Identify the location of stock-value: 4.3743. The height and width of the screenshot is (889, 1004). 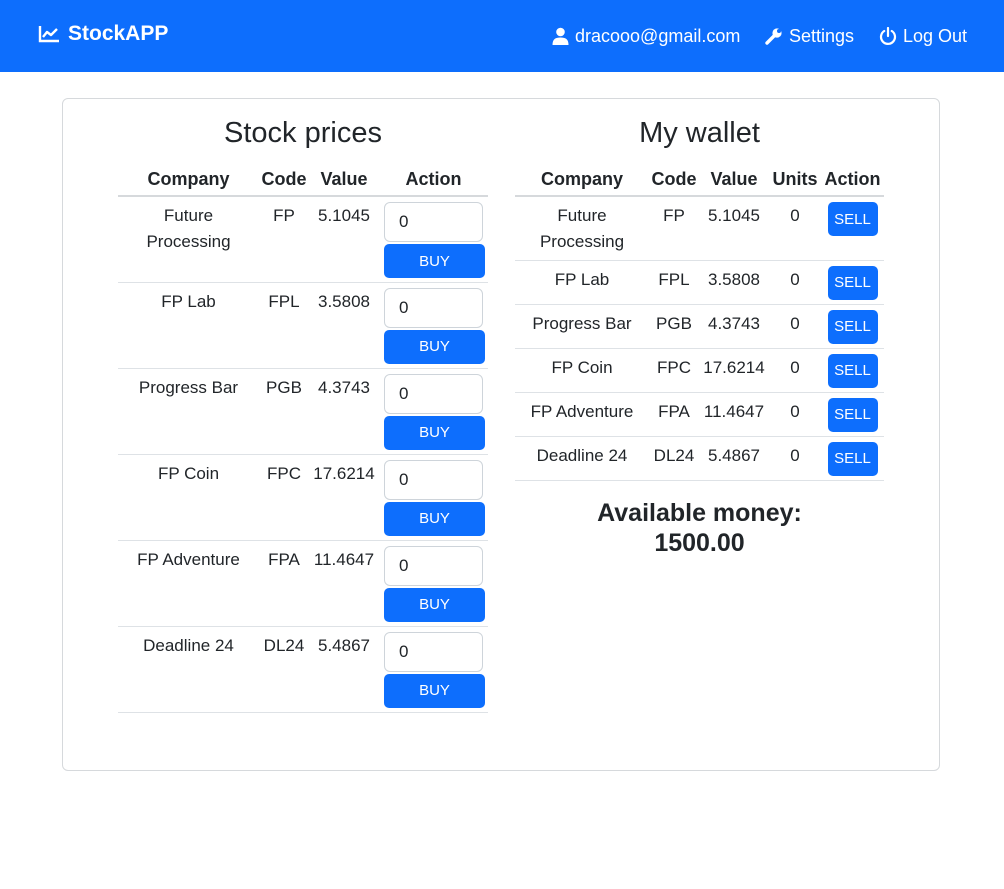
(344, 387).